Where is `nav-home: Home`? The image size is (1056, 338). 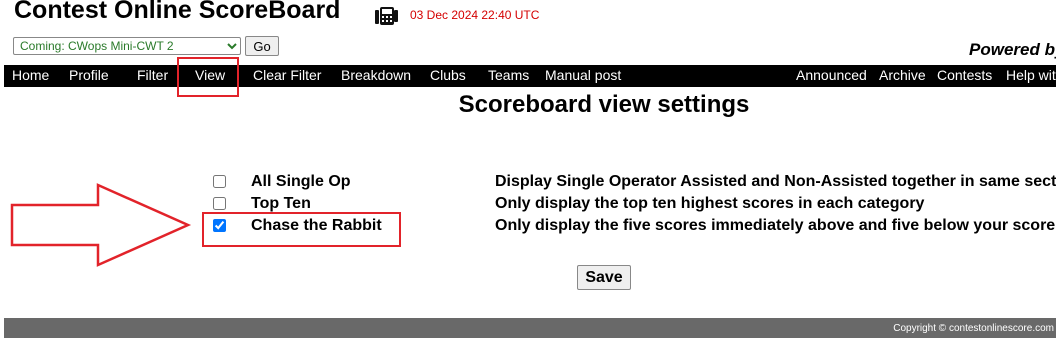 nav-home: Home is located at coordinates (30, 75).